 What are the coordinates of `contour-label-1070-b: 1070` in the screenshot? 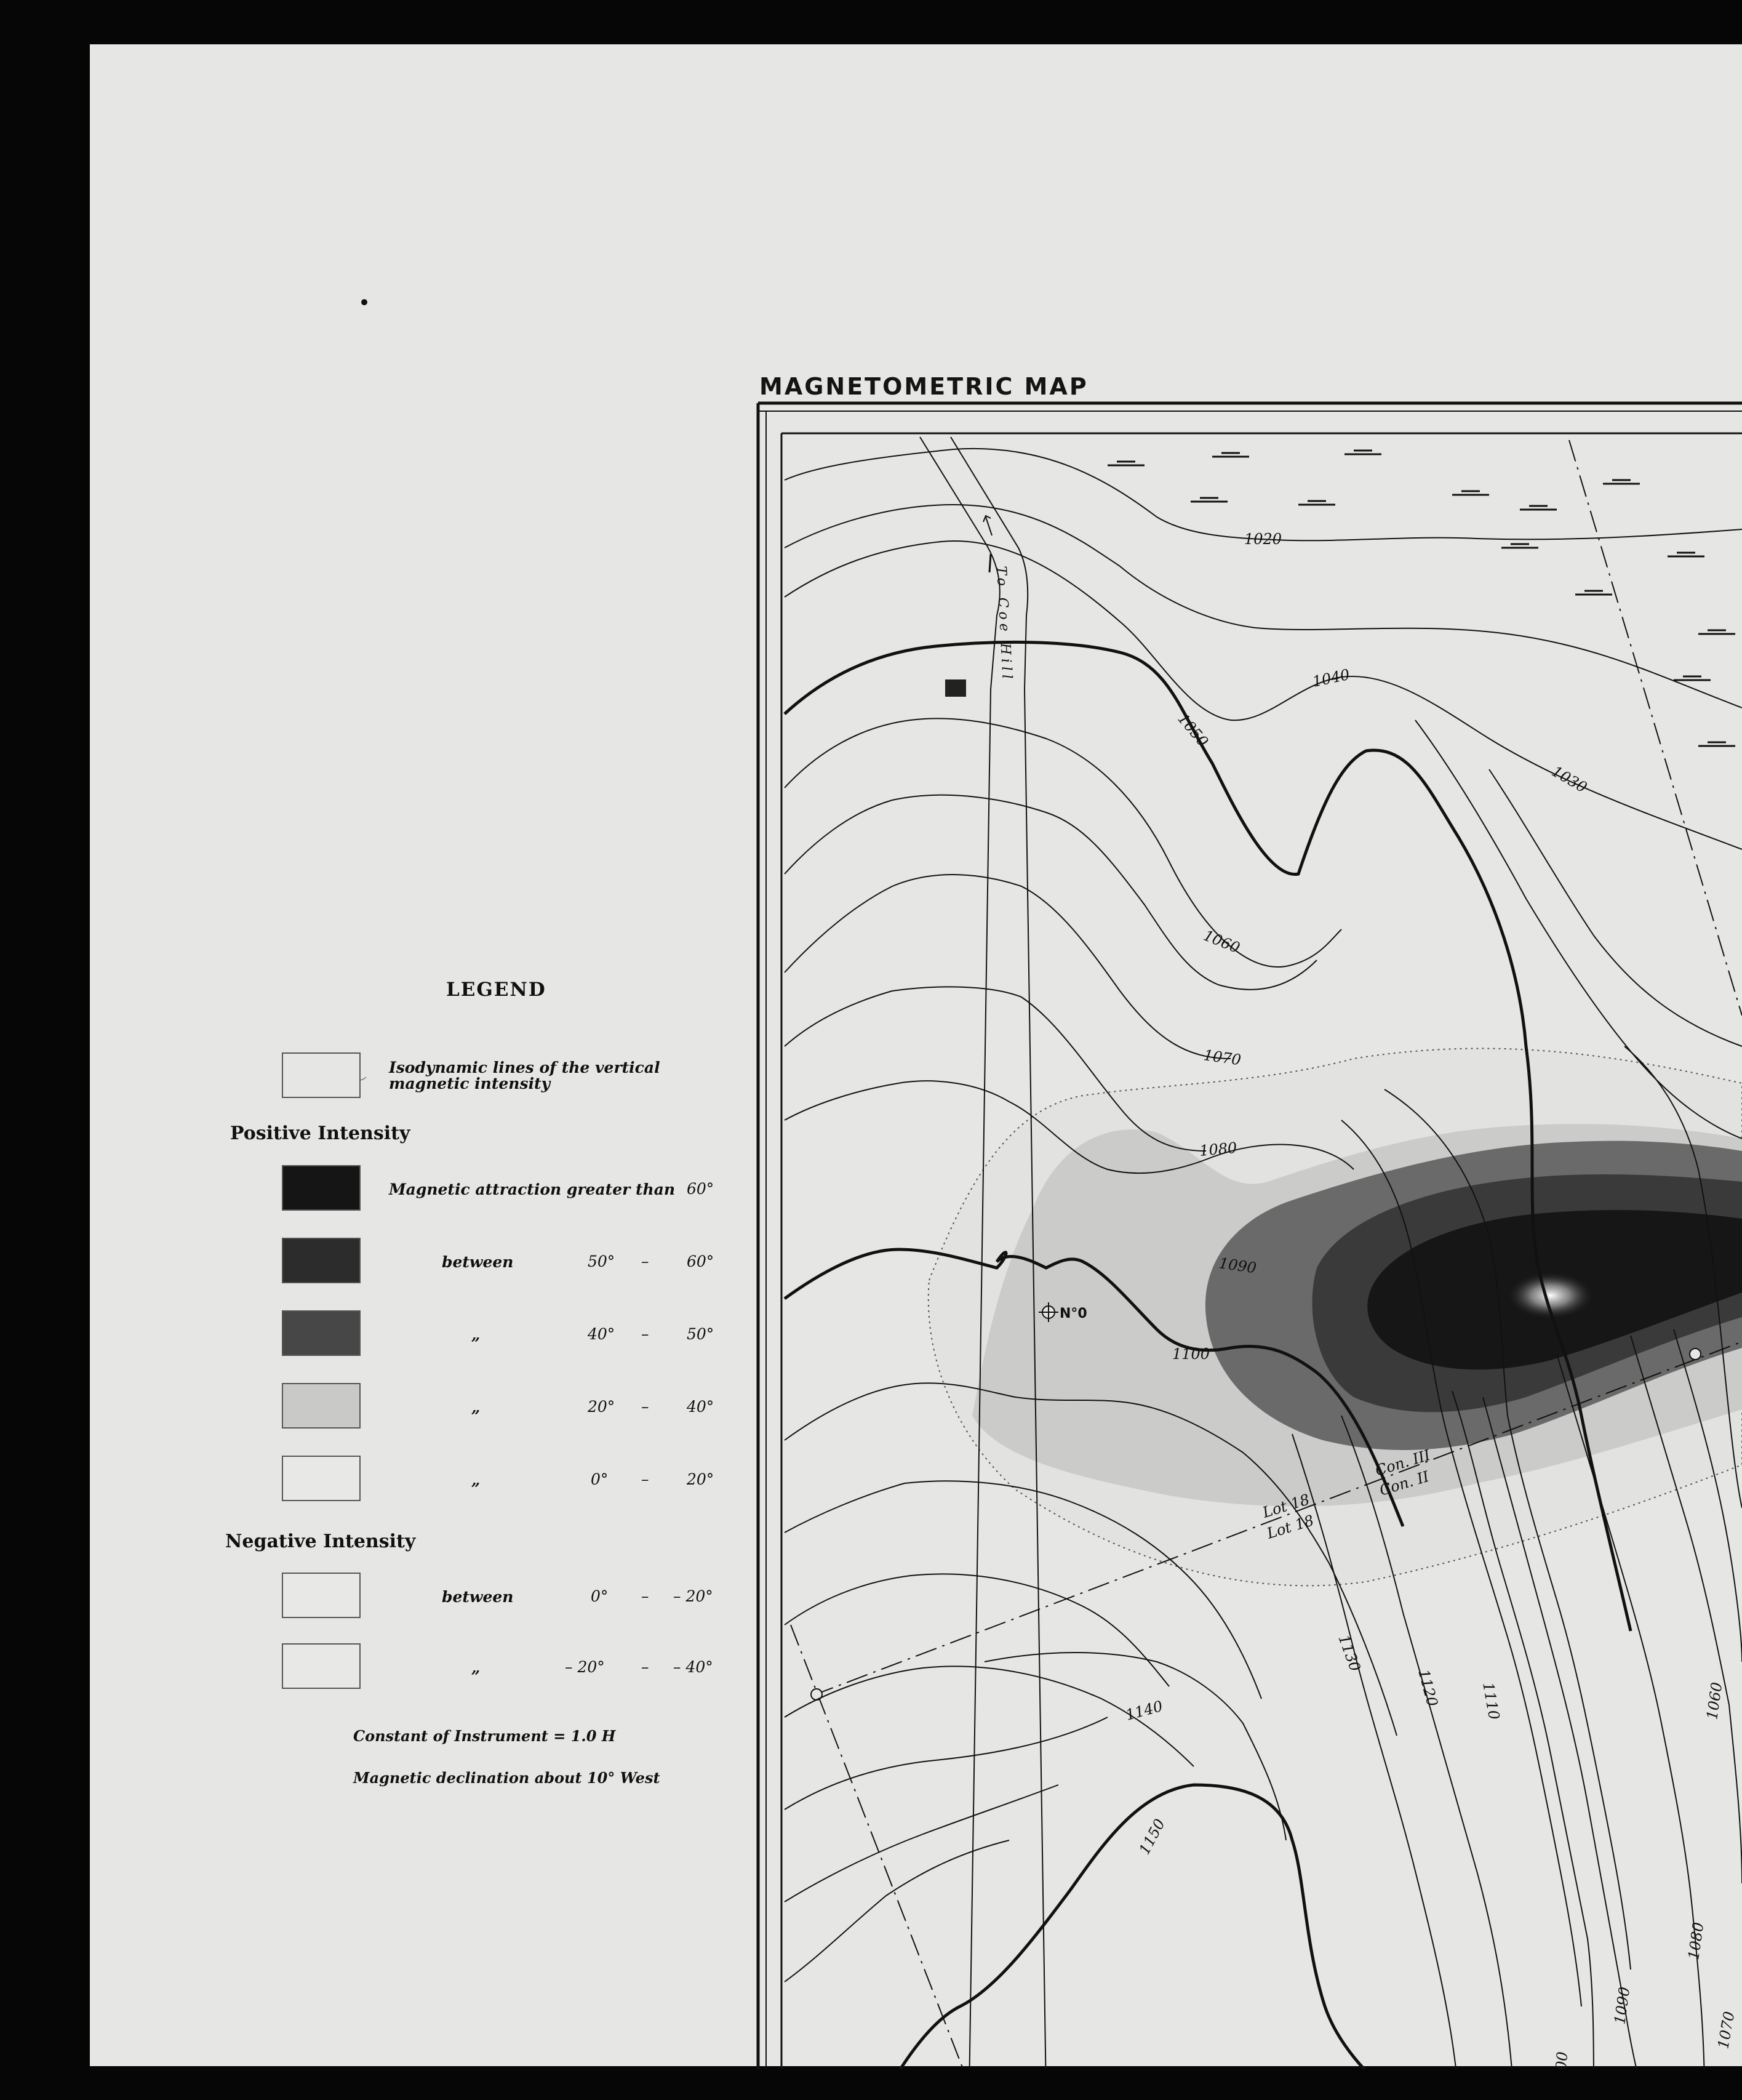 It's located at (1726, 2030).